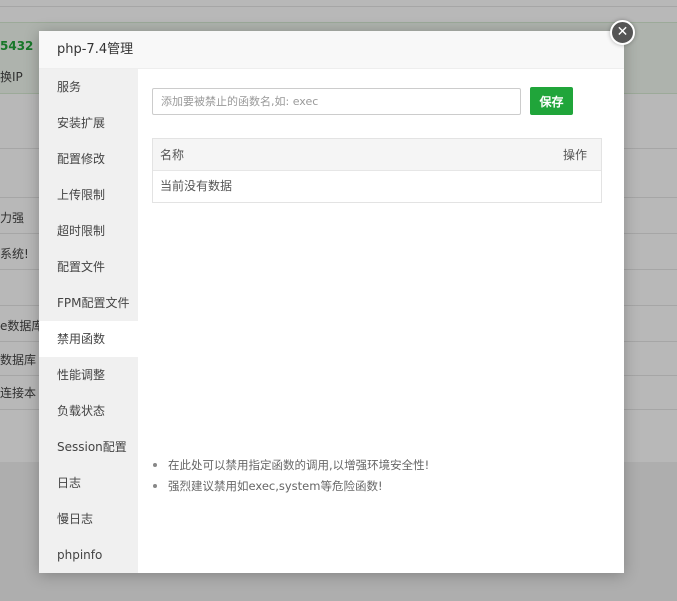  I want to click on sidebar-item-session-config: Session配置, so click(88, 447).